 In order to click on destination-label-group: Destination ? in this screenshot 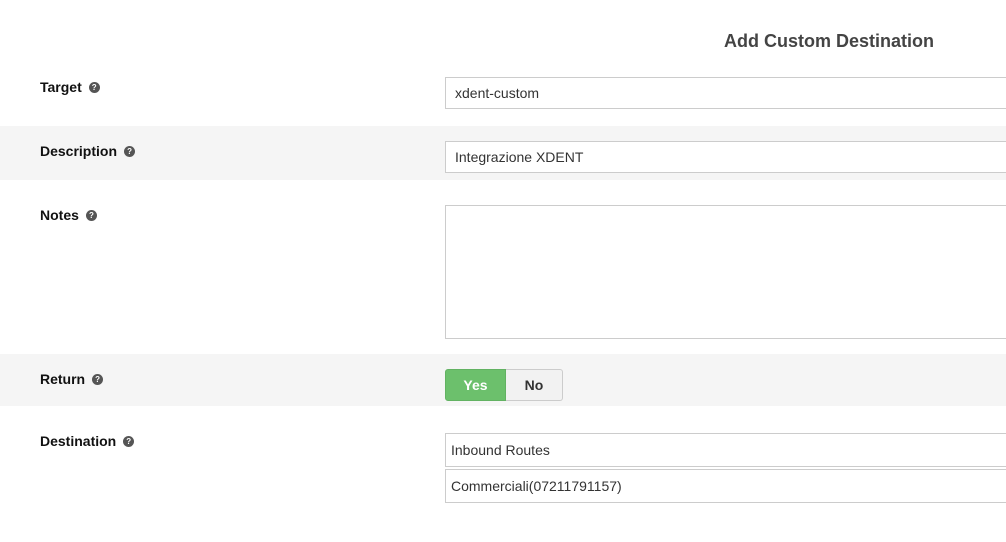, I will do `click(87, 441)`.